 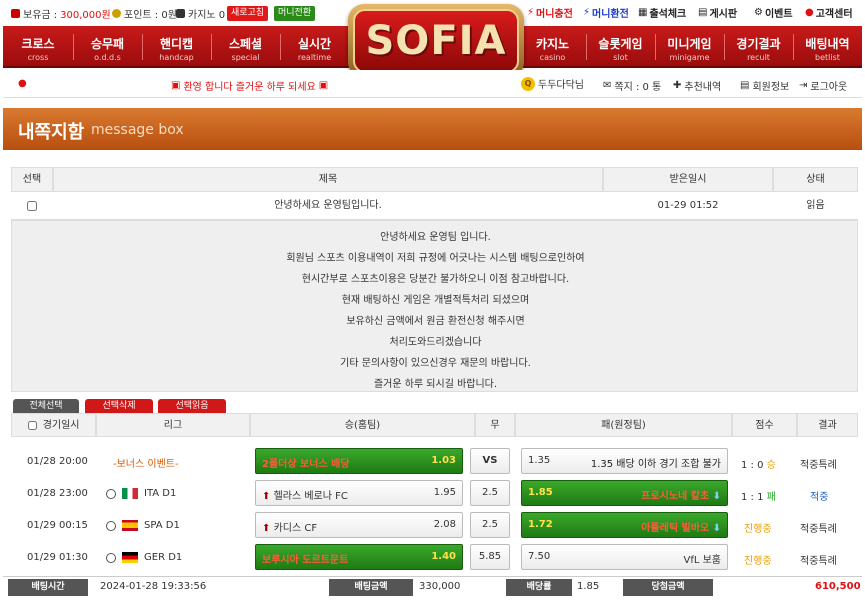 I want to click on casino-display: 카지노 0, so click(x=200, y=13).